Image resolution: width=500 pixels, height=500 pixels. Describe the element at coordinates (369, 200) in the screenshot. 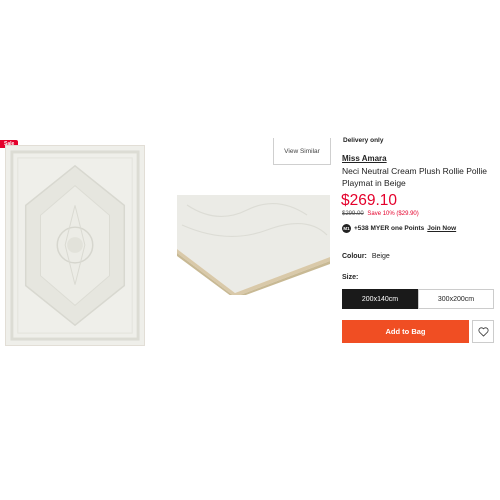

I see `product-price: $269.10` at that location.